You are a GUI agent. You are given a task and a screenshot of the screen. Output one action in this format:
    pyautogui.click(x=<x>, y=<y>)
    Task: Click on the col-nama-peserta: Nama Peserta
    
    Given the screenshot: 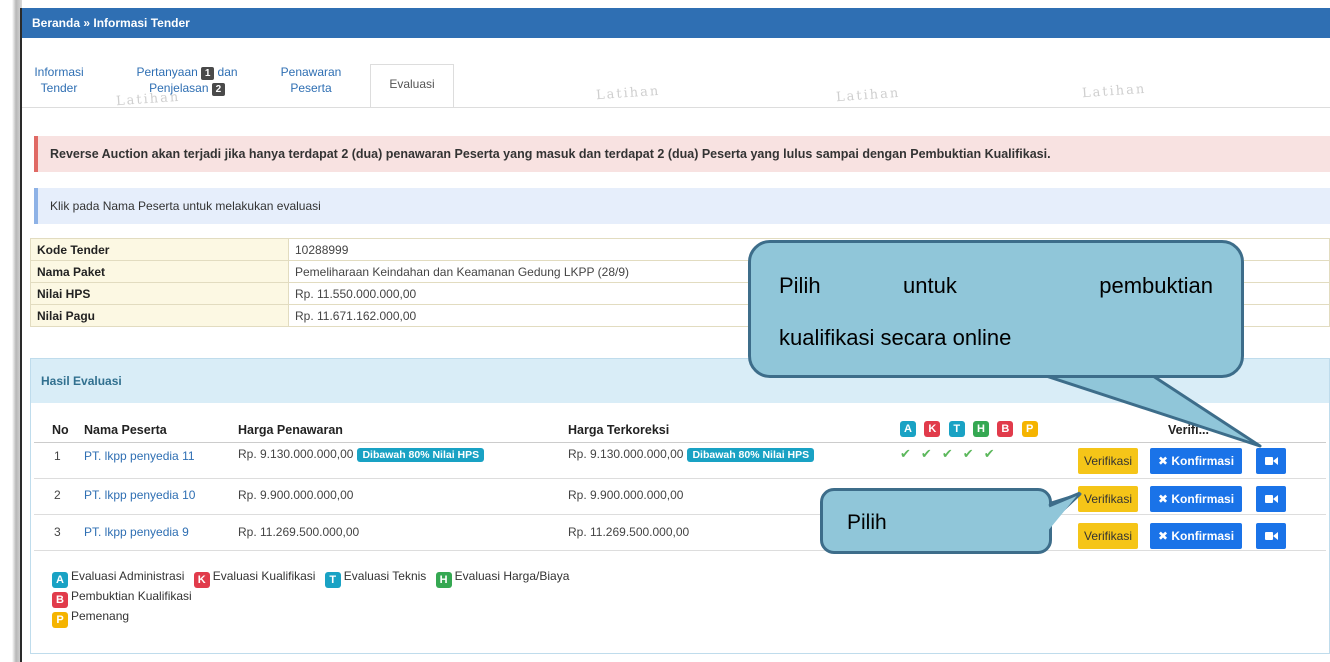 What is the action you would take?
    pyautogui.click(x=125, y=430)
    